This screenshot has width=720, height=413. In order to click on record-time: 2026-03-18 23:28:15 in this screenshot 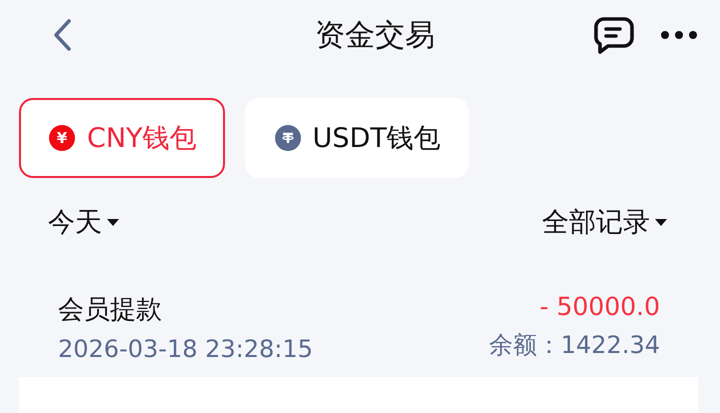, I will do `click(185, 349)`.